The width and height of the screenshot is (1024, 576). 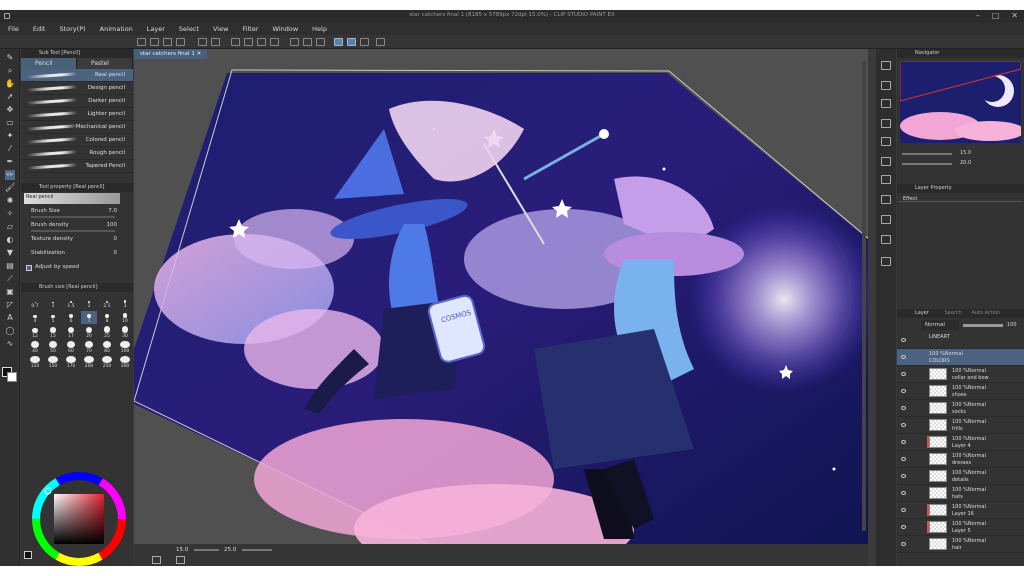 I want to click on menu-story: Story(P), so click(x=72, y=29).